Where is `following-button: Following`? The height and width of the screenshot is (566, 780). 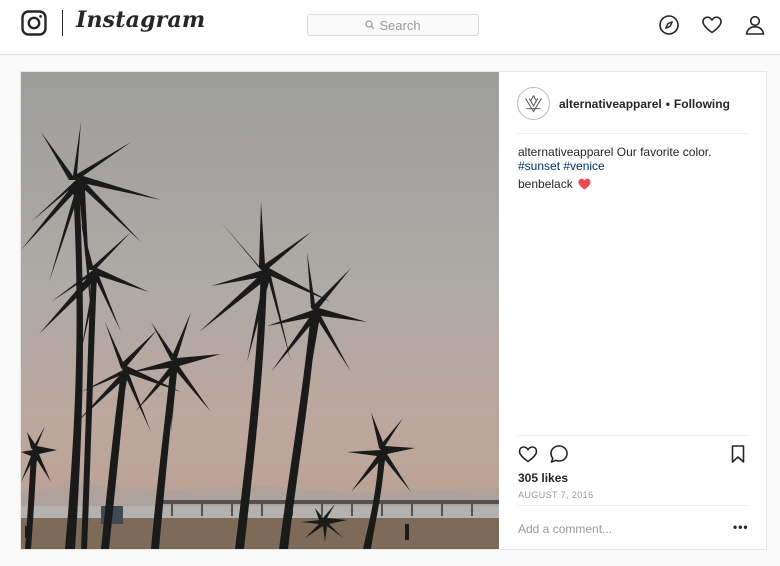 following-button: Following is located at coordinates (702, 104).